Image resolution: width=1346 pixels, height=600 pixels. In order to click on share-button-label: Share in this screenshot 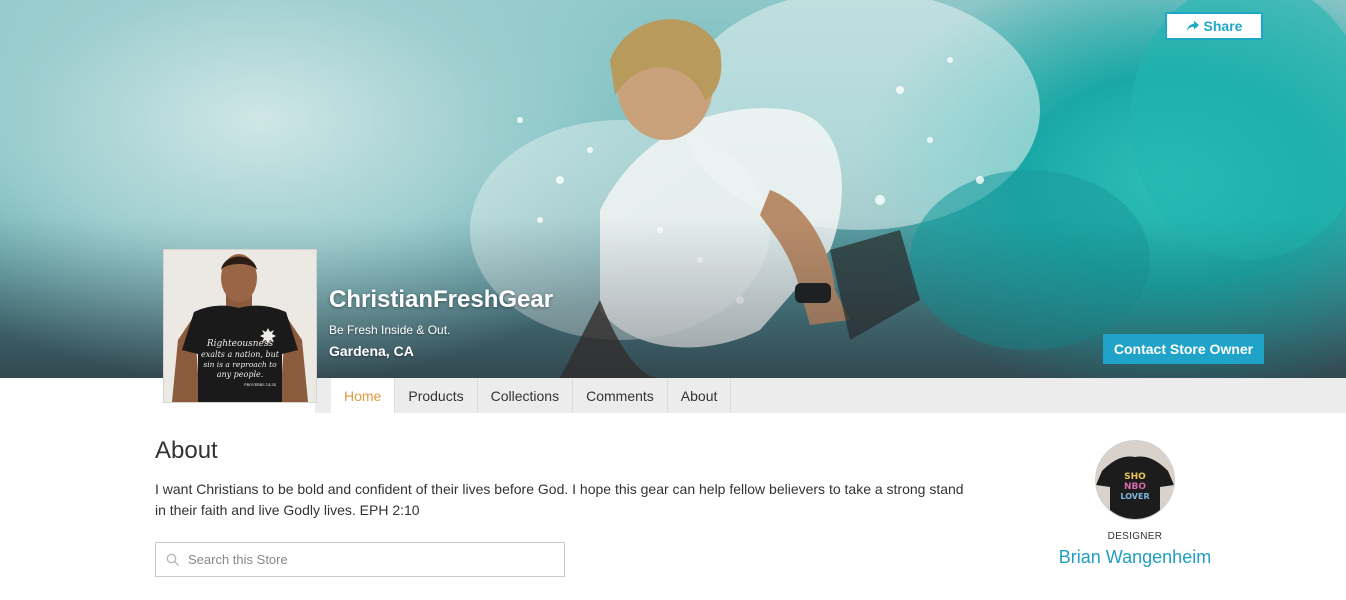, I will do `click(1223, 26)`.